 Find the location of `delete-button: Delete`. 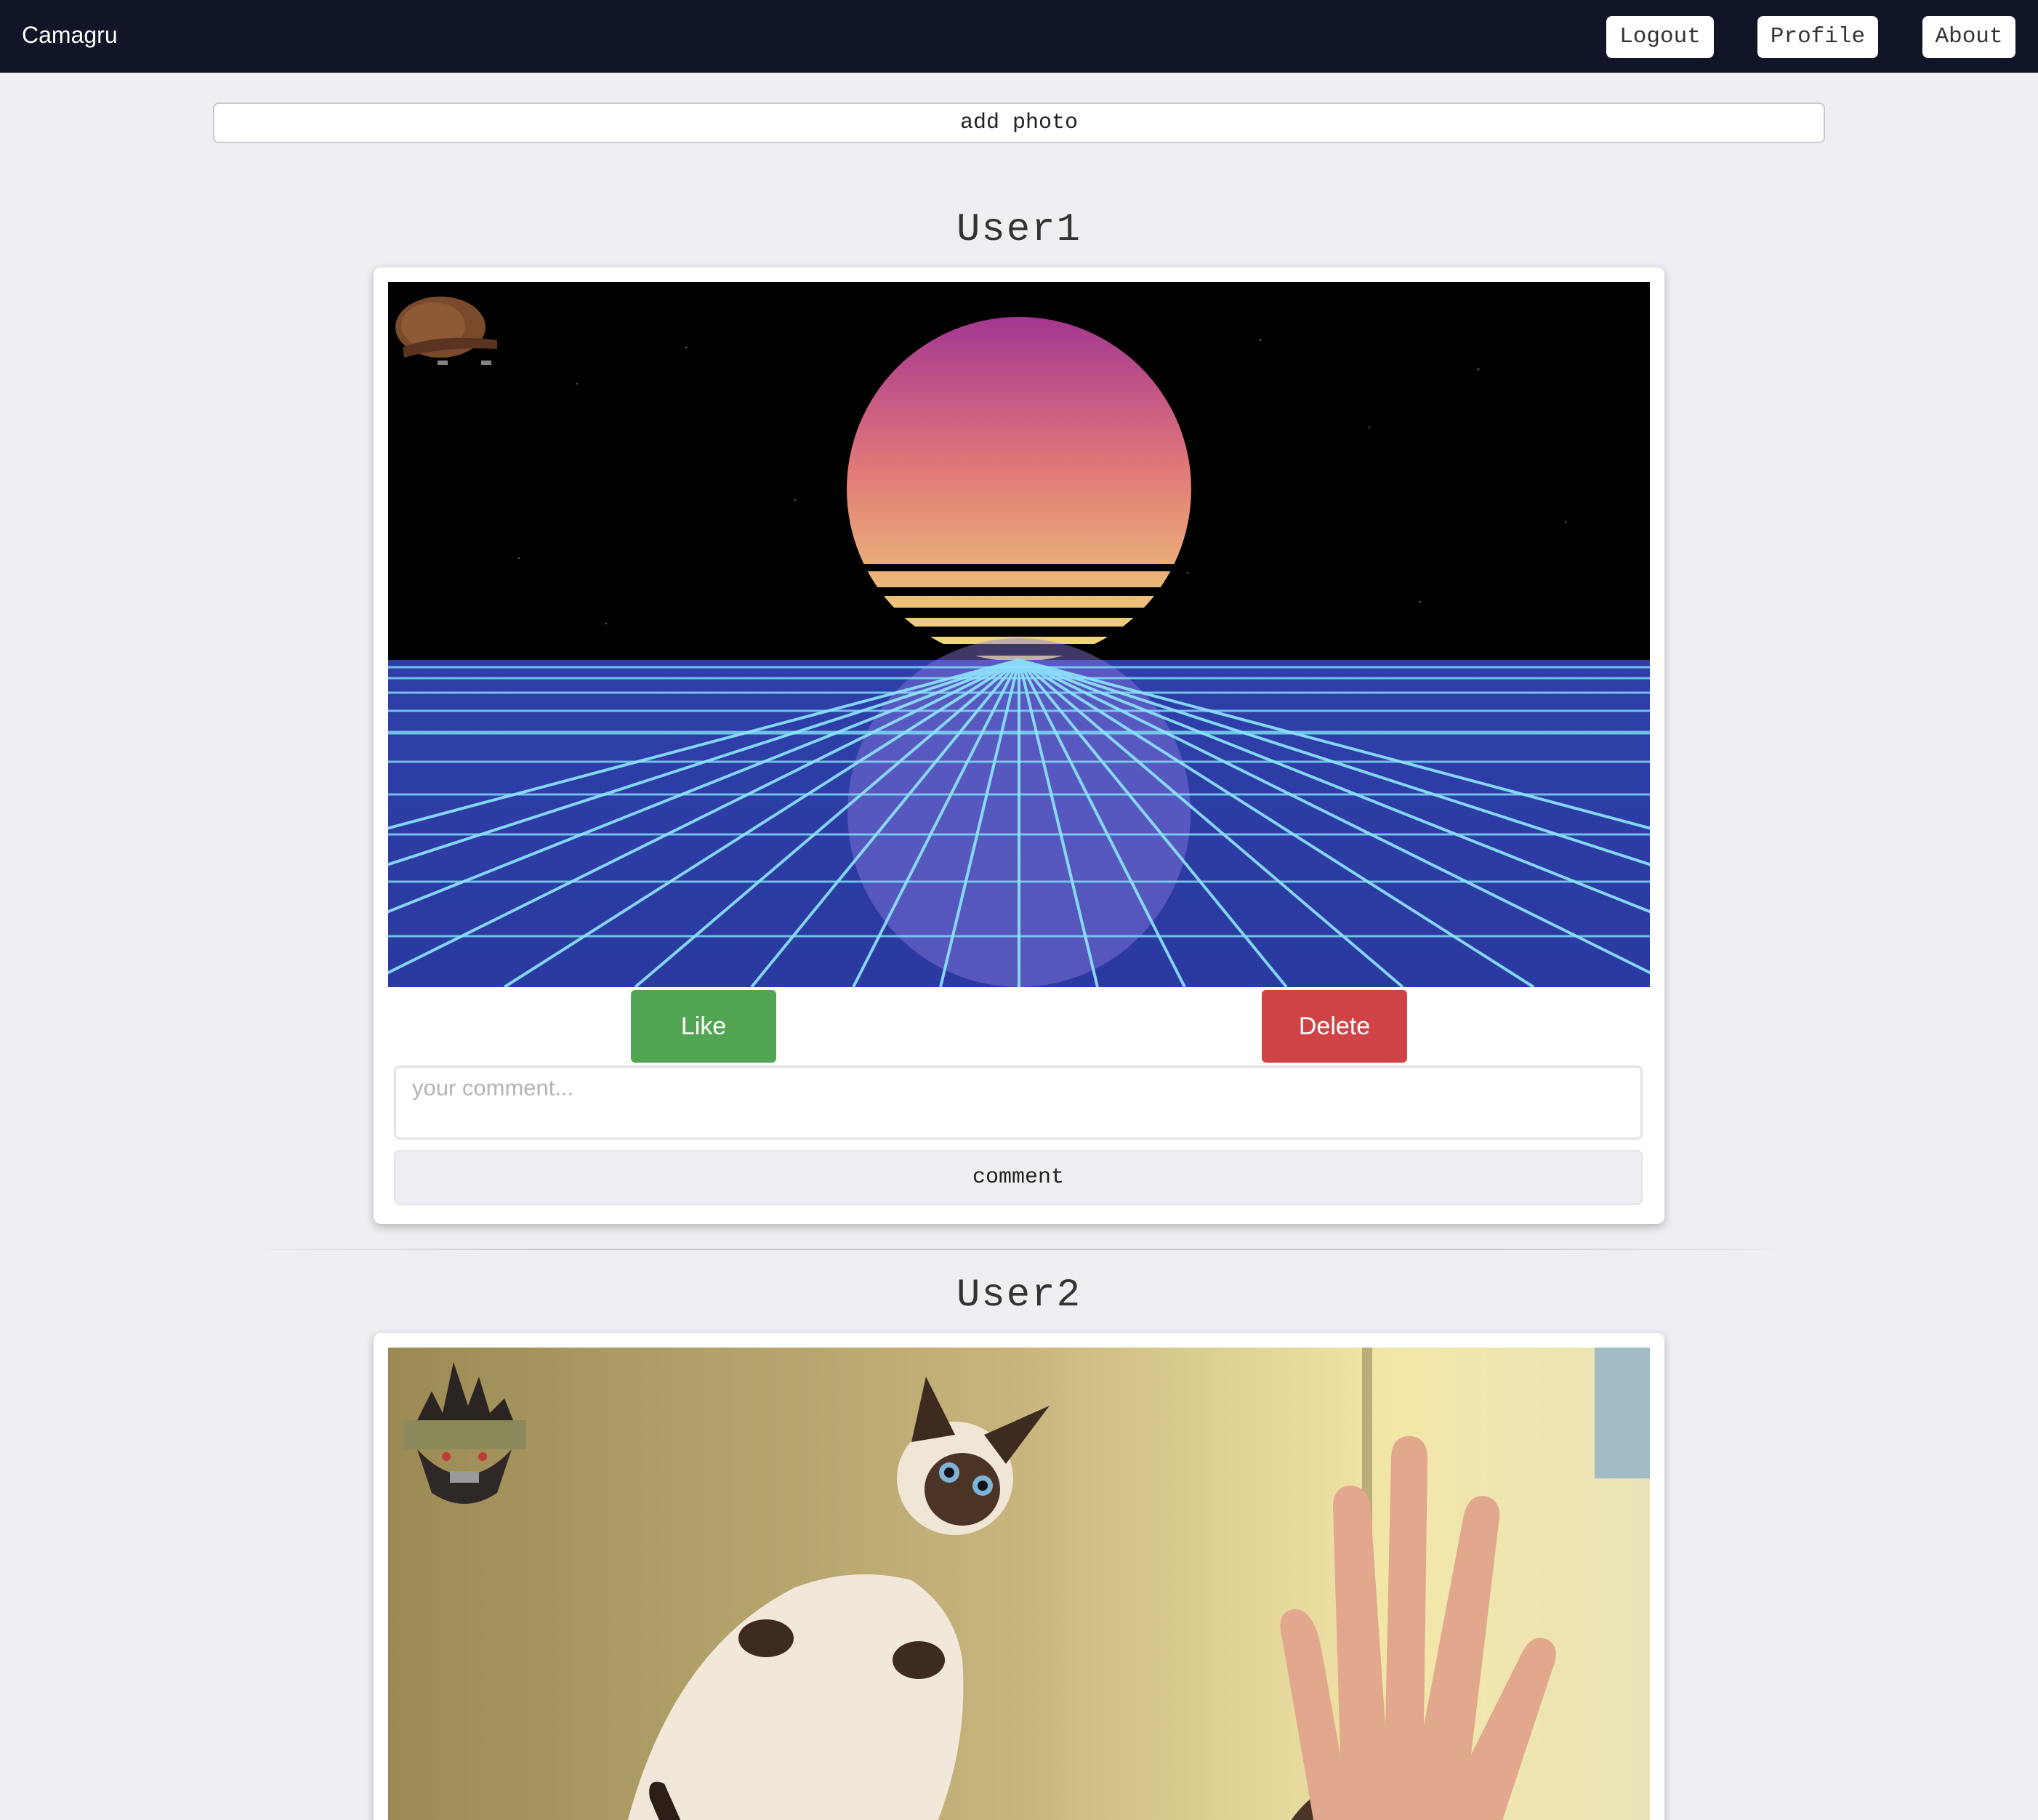

delete-button: Delete is located at coordinates (1334, 1026).